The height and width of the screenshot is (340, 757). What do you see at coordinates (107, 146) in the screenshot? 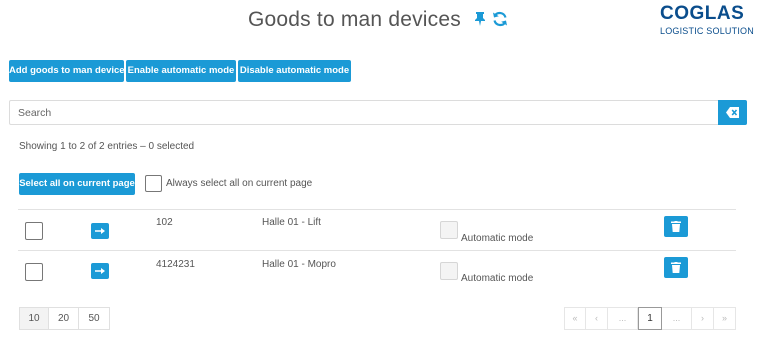
I see `entries-status: Showing 1 to 2 of 2 entries – 0 selected` at bounding box center [107, 146].